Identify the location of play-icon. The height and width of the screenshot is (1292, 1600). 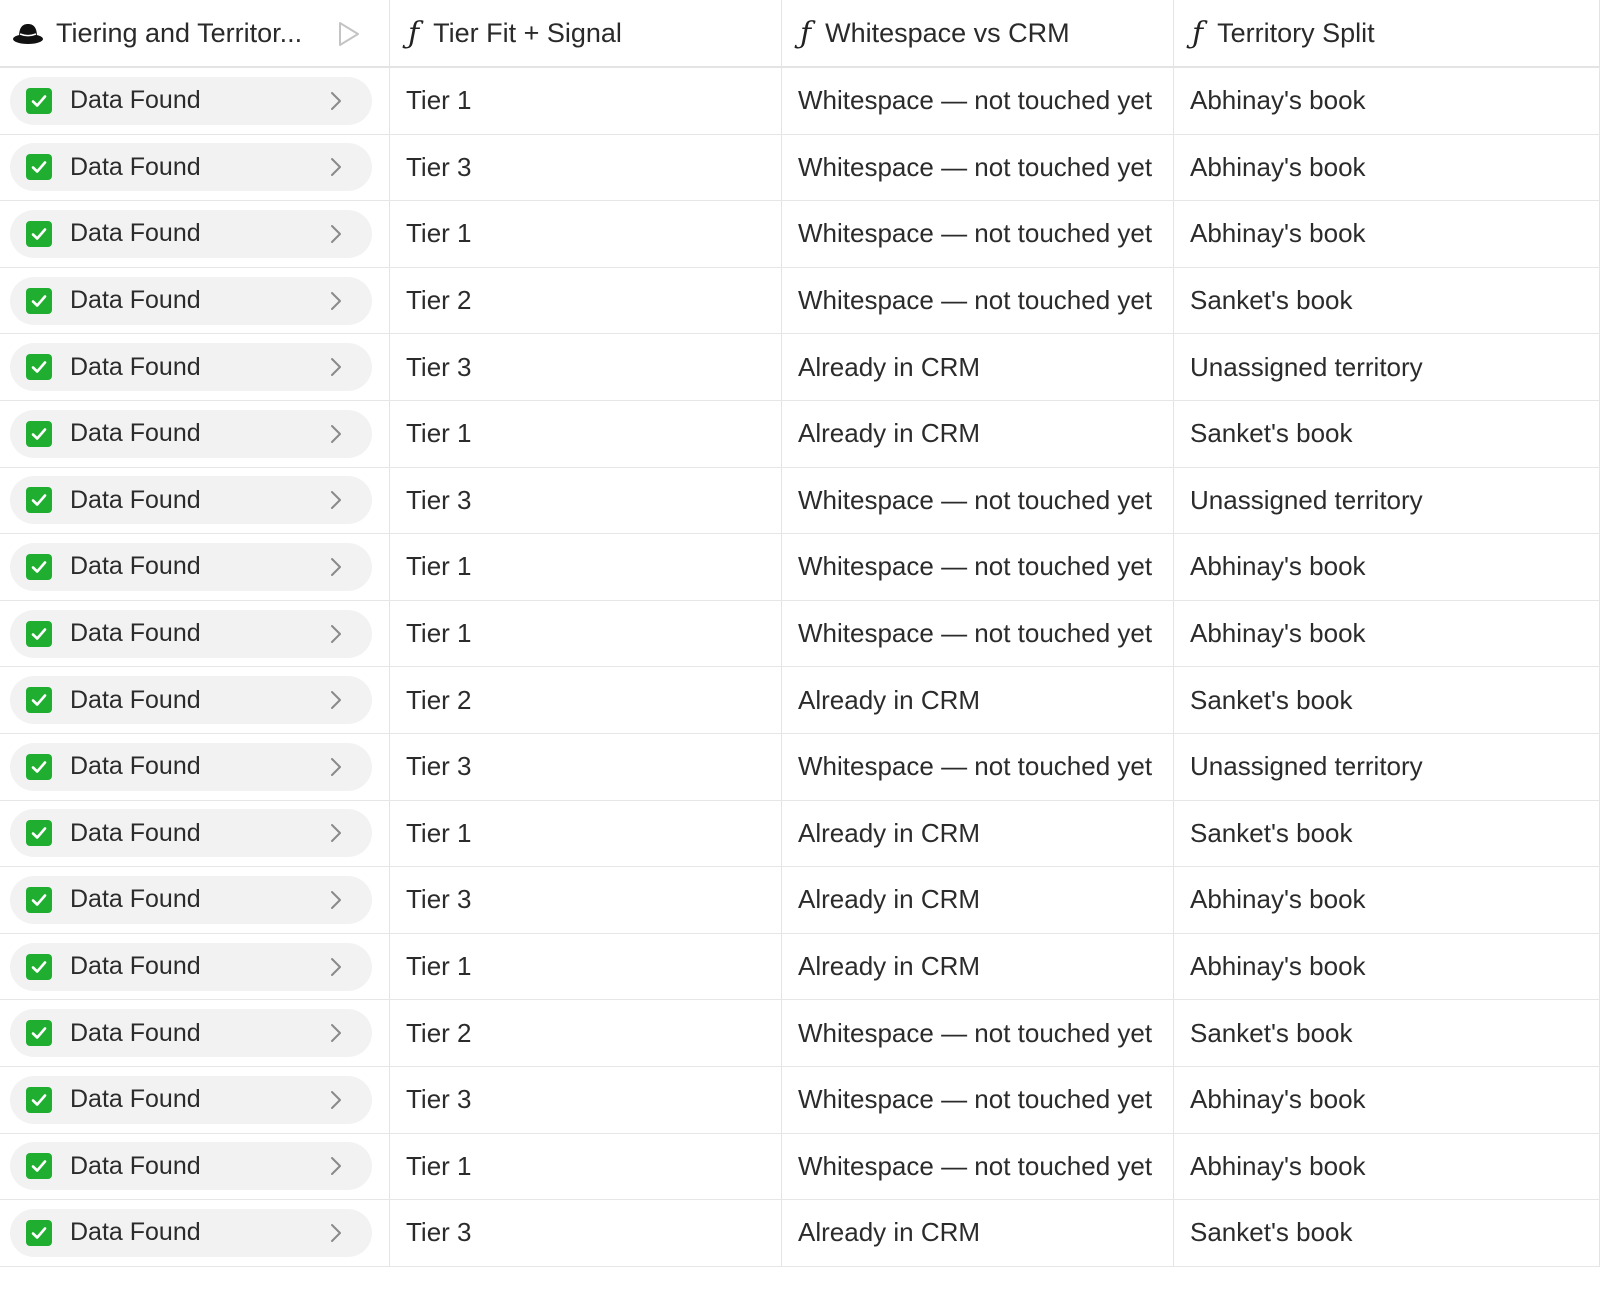
(349, 34).